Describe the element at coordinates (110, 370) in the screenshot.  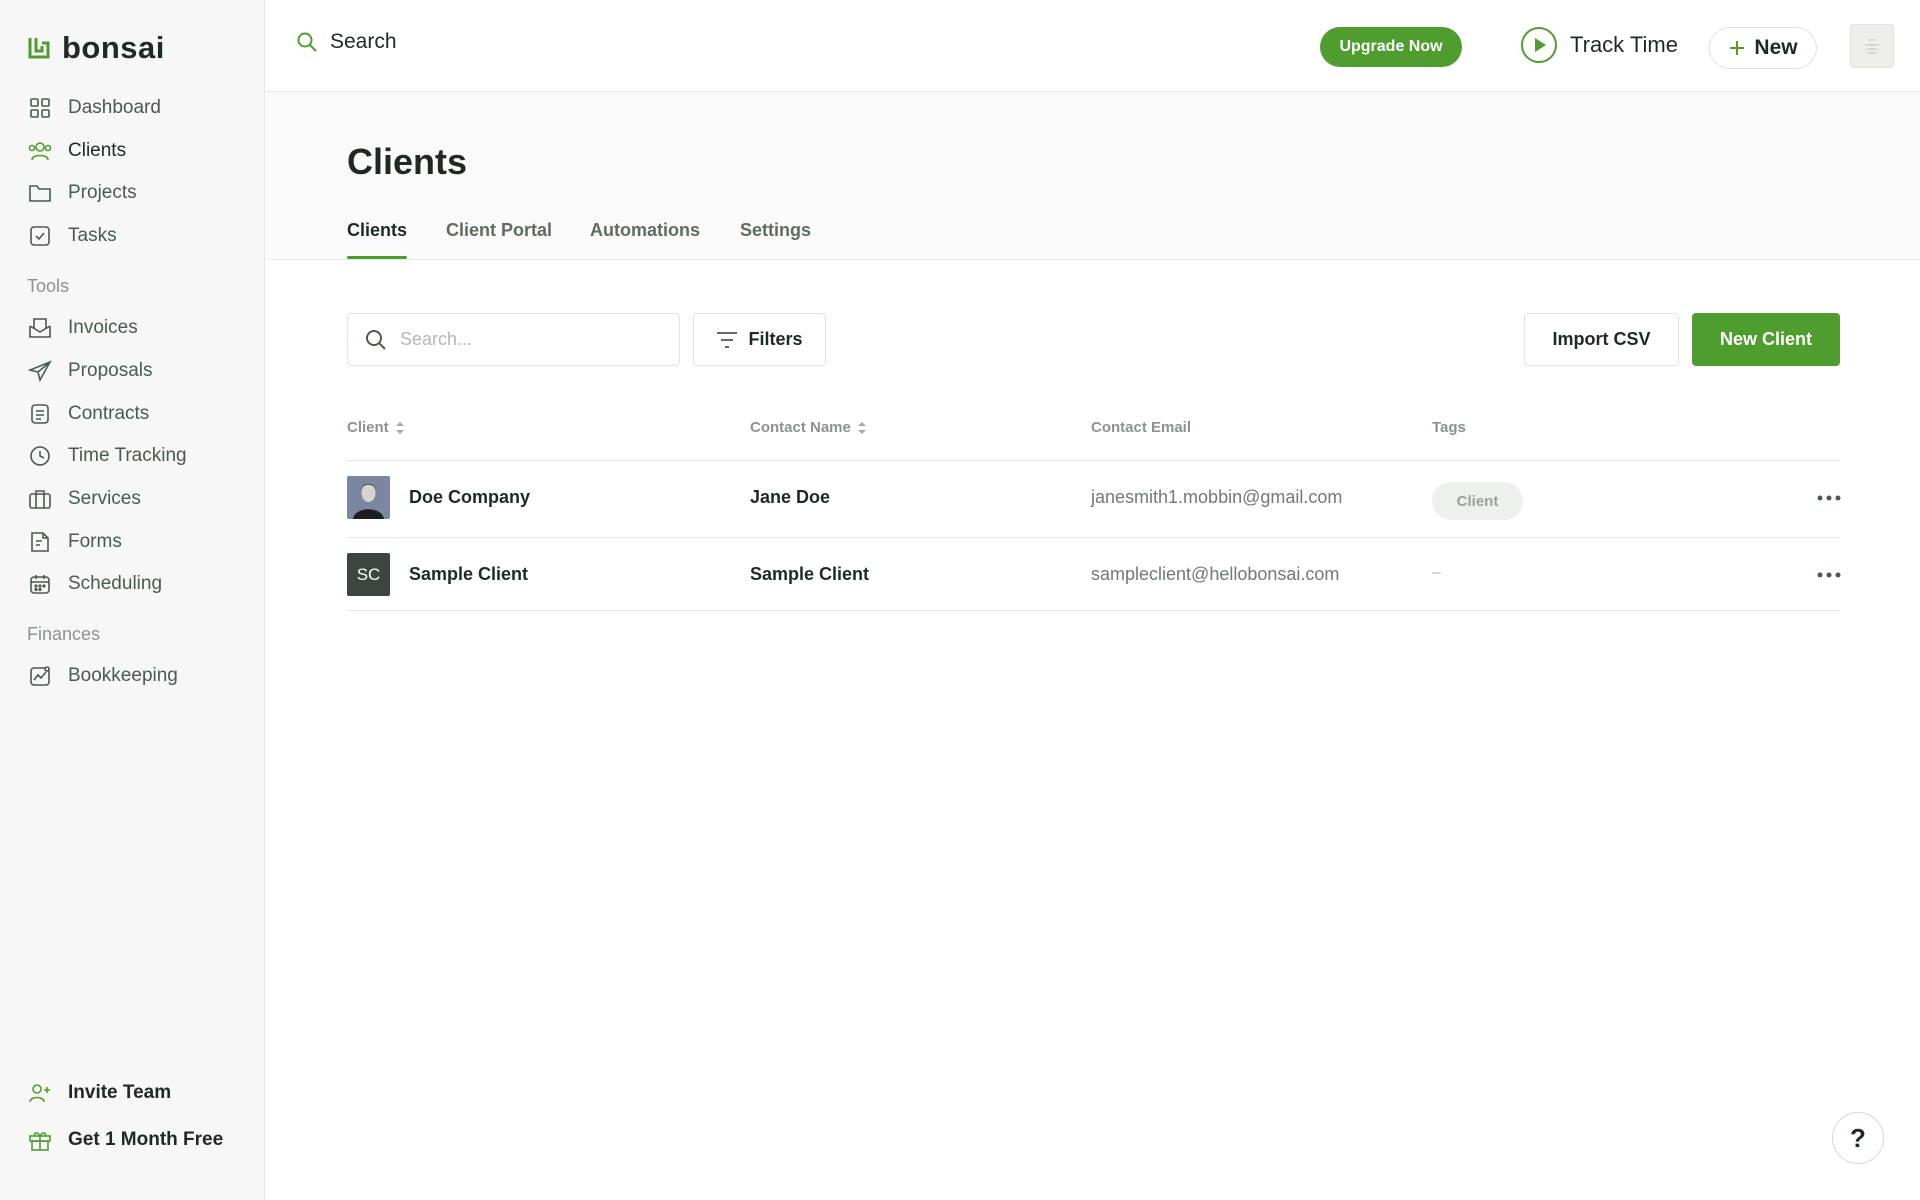
I see `sidebar-item-label: Proposals` at that location.